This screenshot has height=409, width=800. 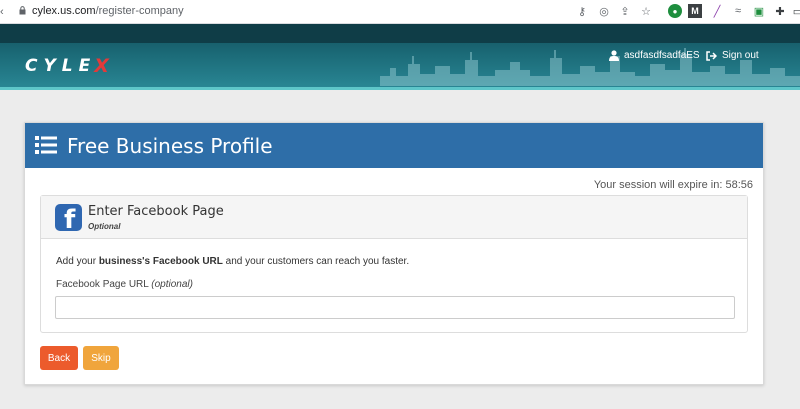 What do you see at coordinates (646, 11) in the screenshot?
I see `star-icon: ☆` at bounding box center [646, 11].